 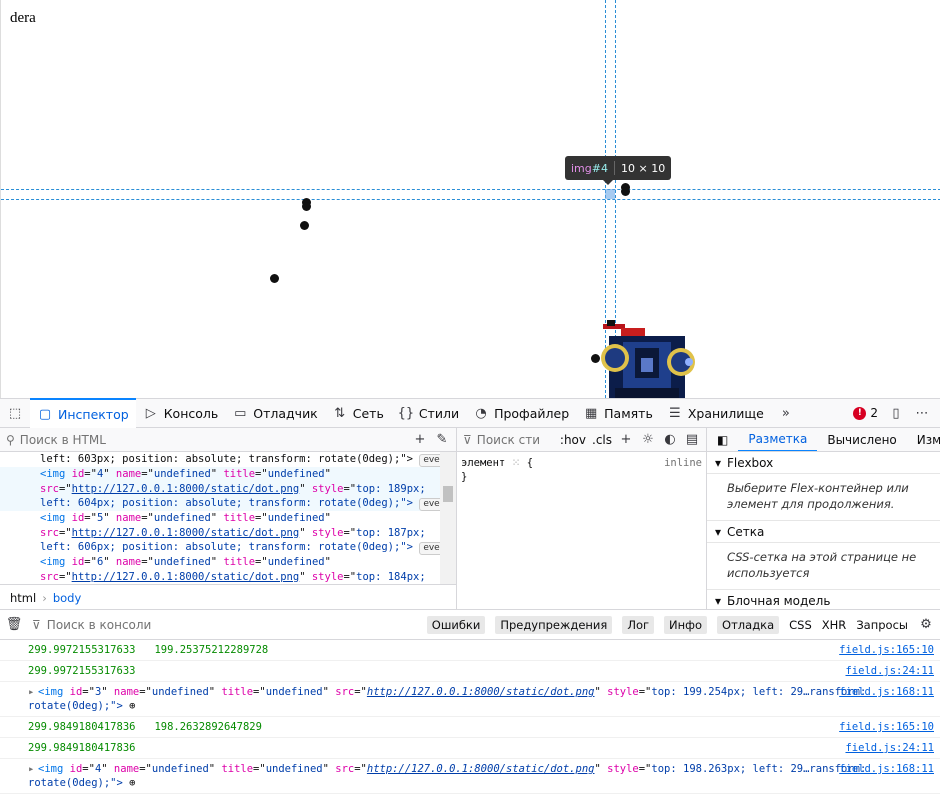 I want to click on breadcrumb-item: body, so click(x=67, y=598).